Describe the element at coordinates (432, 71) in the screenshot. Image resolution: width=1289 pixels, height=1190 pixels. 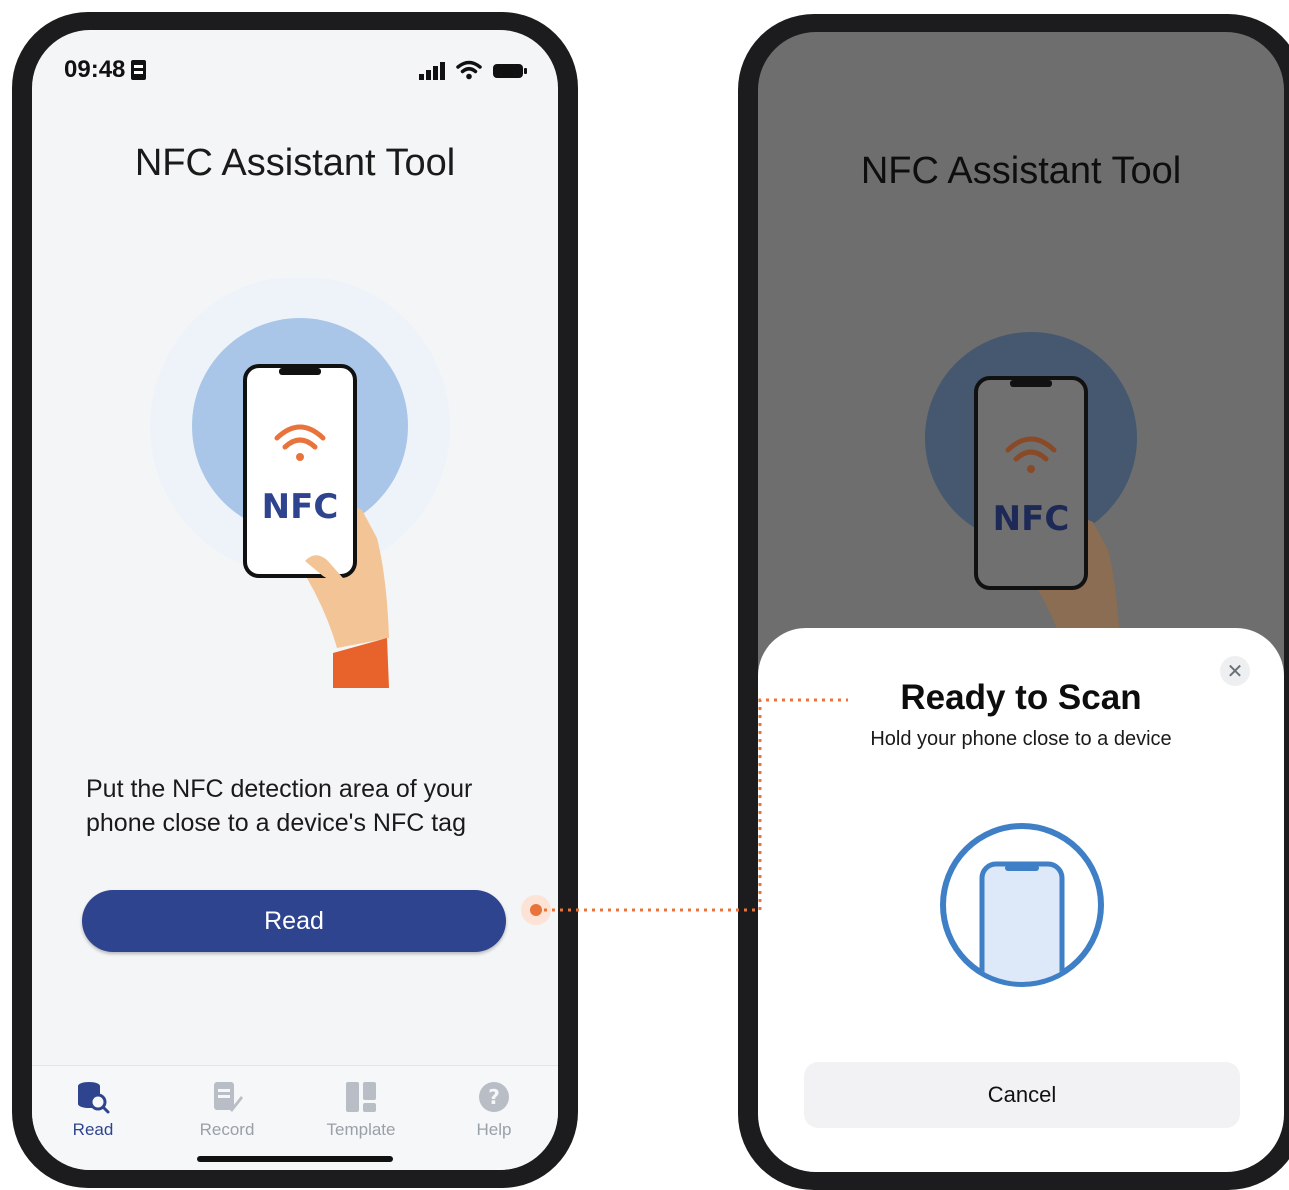
I see `signal-icon` at that location.